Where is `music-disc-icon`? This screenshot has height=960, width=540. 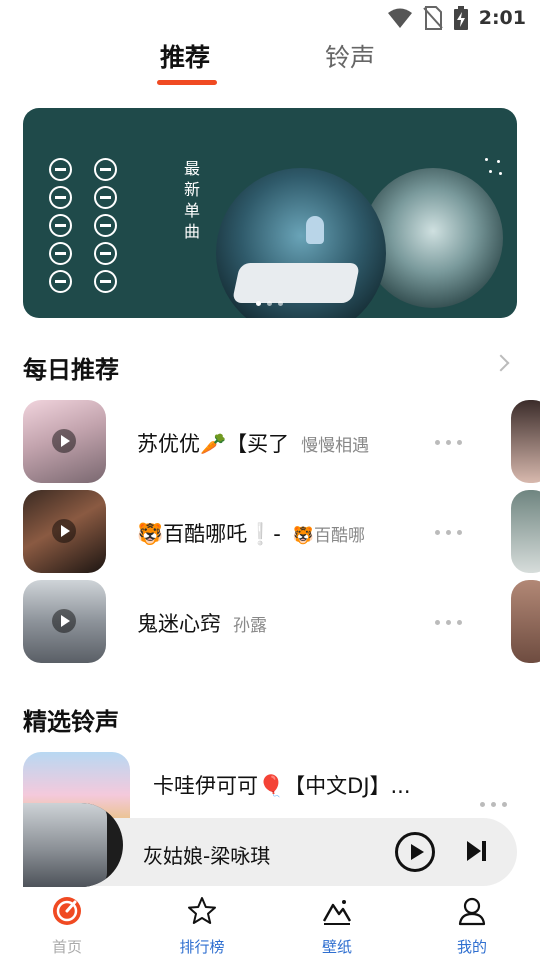
music-disc-icon is located at coordinates (67, 911).